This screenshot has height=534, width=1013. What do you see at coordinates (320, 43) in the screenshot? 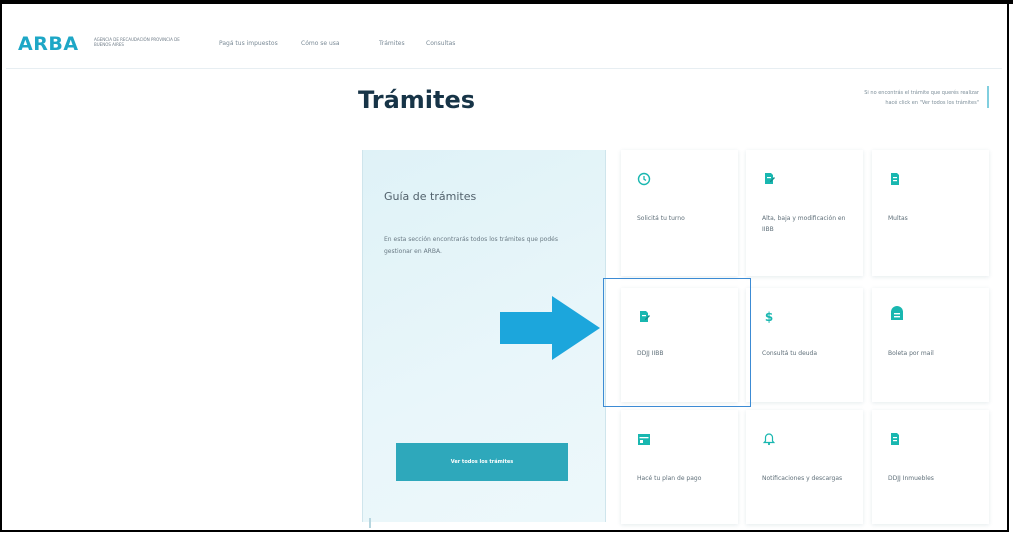
I see `nav-how-to-use: Cómo se usa` at bounding box center [320, 43].